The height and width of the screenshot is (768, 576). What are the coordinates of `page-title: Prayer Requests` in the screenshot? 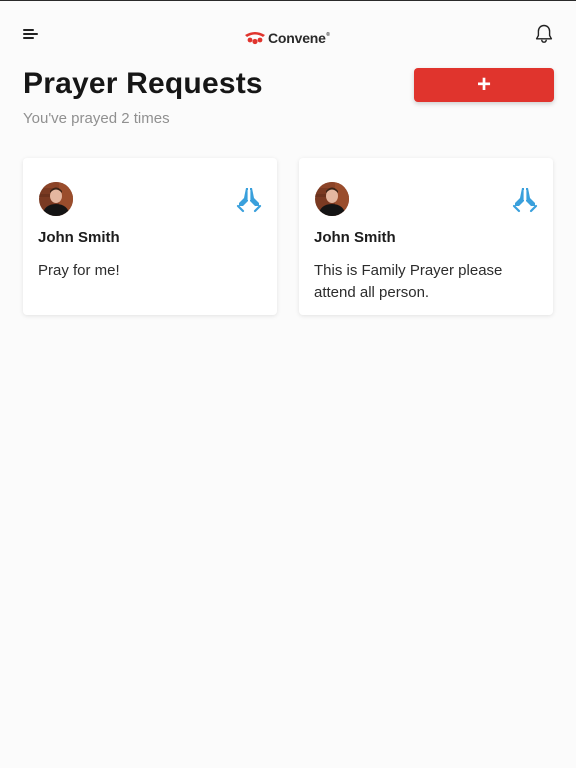 It's located at (143, 83).